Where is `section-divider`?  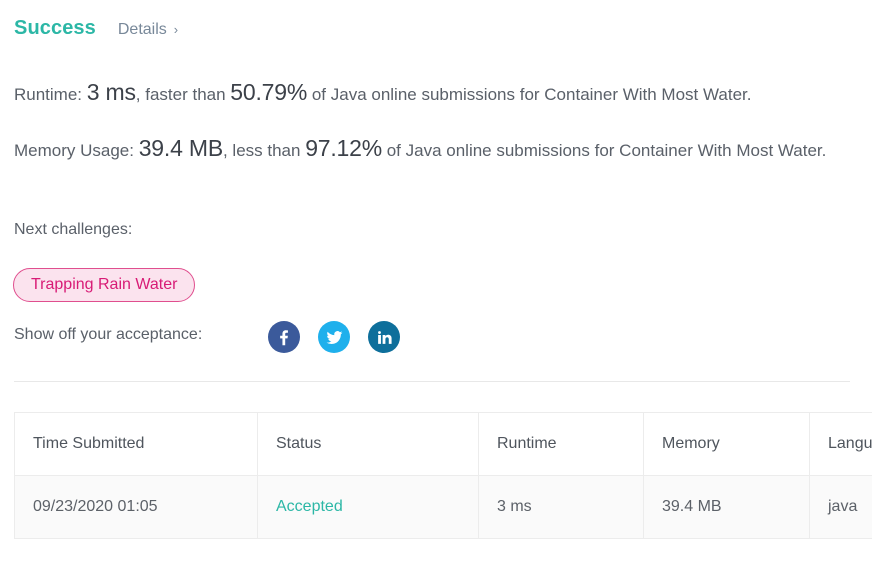
section-divider is located at coordinates (432, 381).